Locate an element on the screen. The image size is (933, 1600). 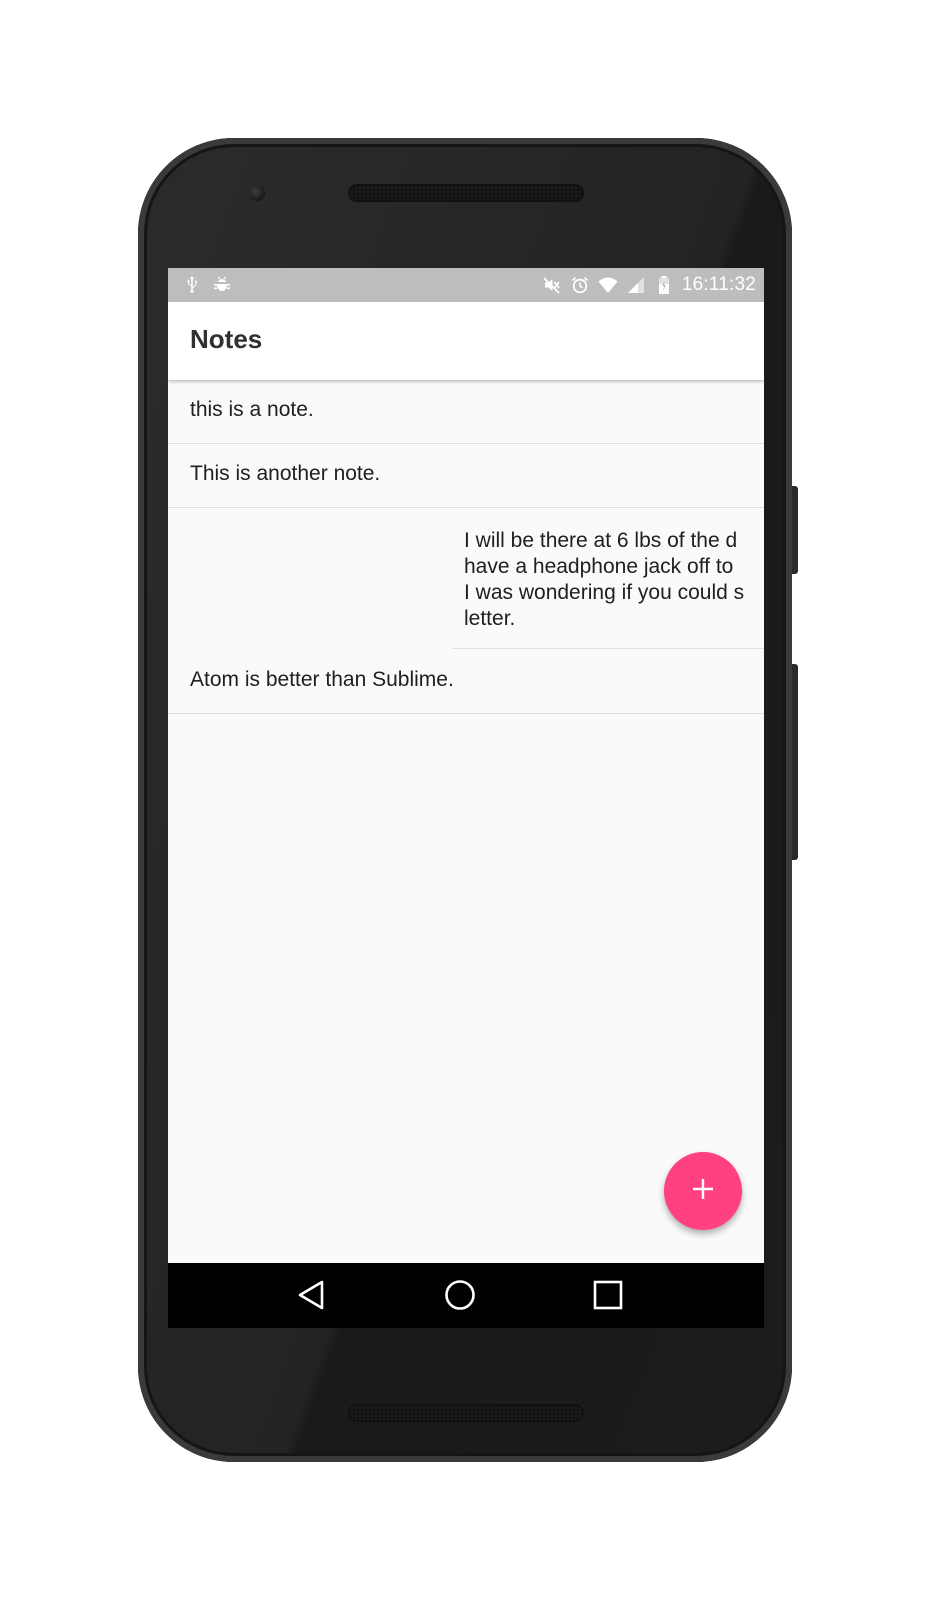
alarm-icon is located at coordinates (580, 285).